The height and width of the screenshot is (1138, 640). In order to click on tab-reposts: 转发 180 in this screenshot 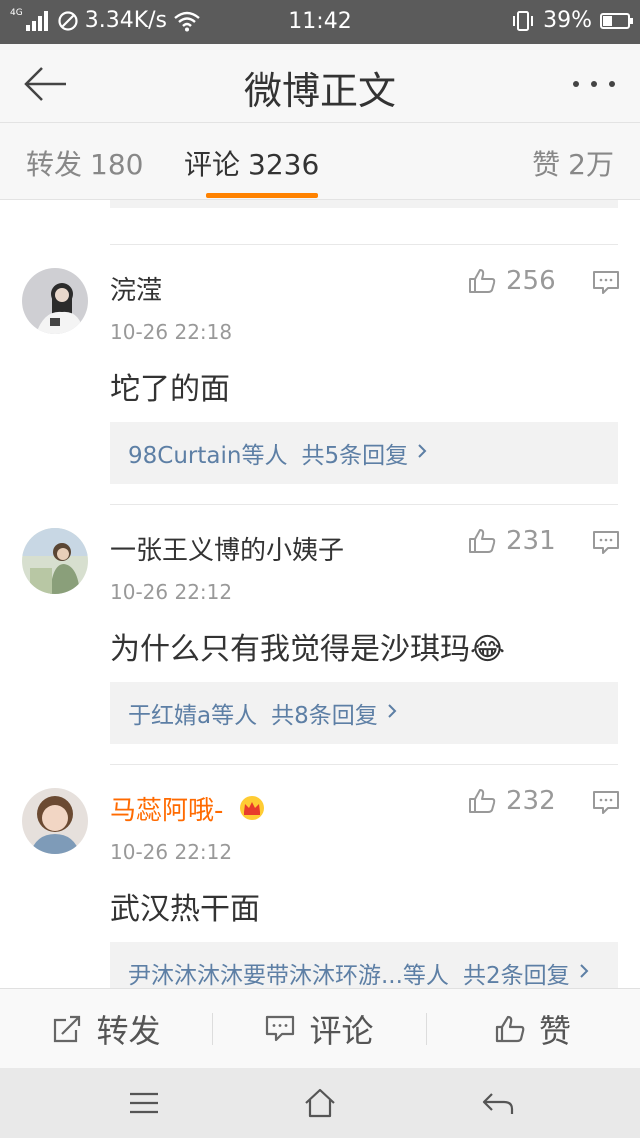, I will do `click(84, 163)`.